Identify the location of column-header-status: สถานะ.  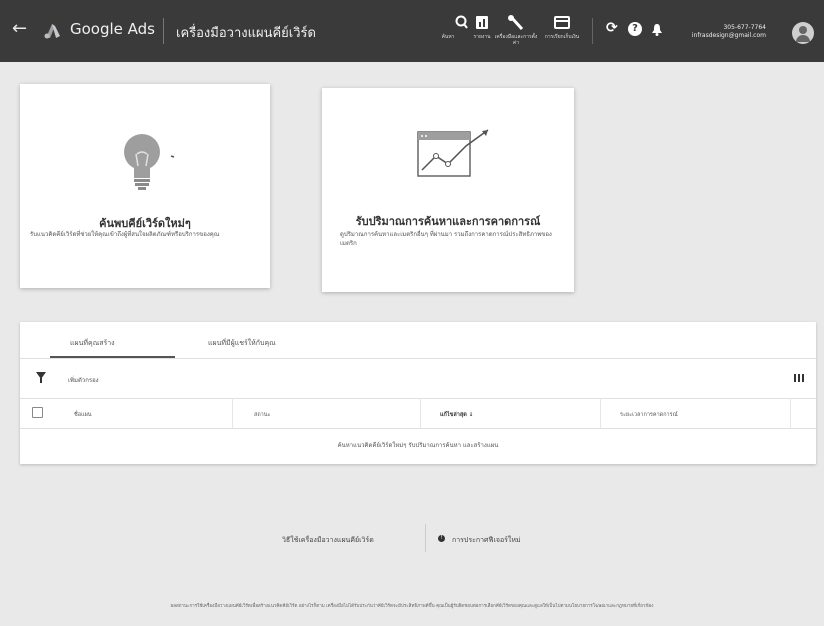
(262, 415).